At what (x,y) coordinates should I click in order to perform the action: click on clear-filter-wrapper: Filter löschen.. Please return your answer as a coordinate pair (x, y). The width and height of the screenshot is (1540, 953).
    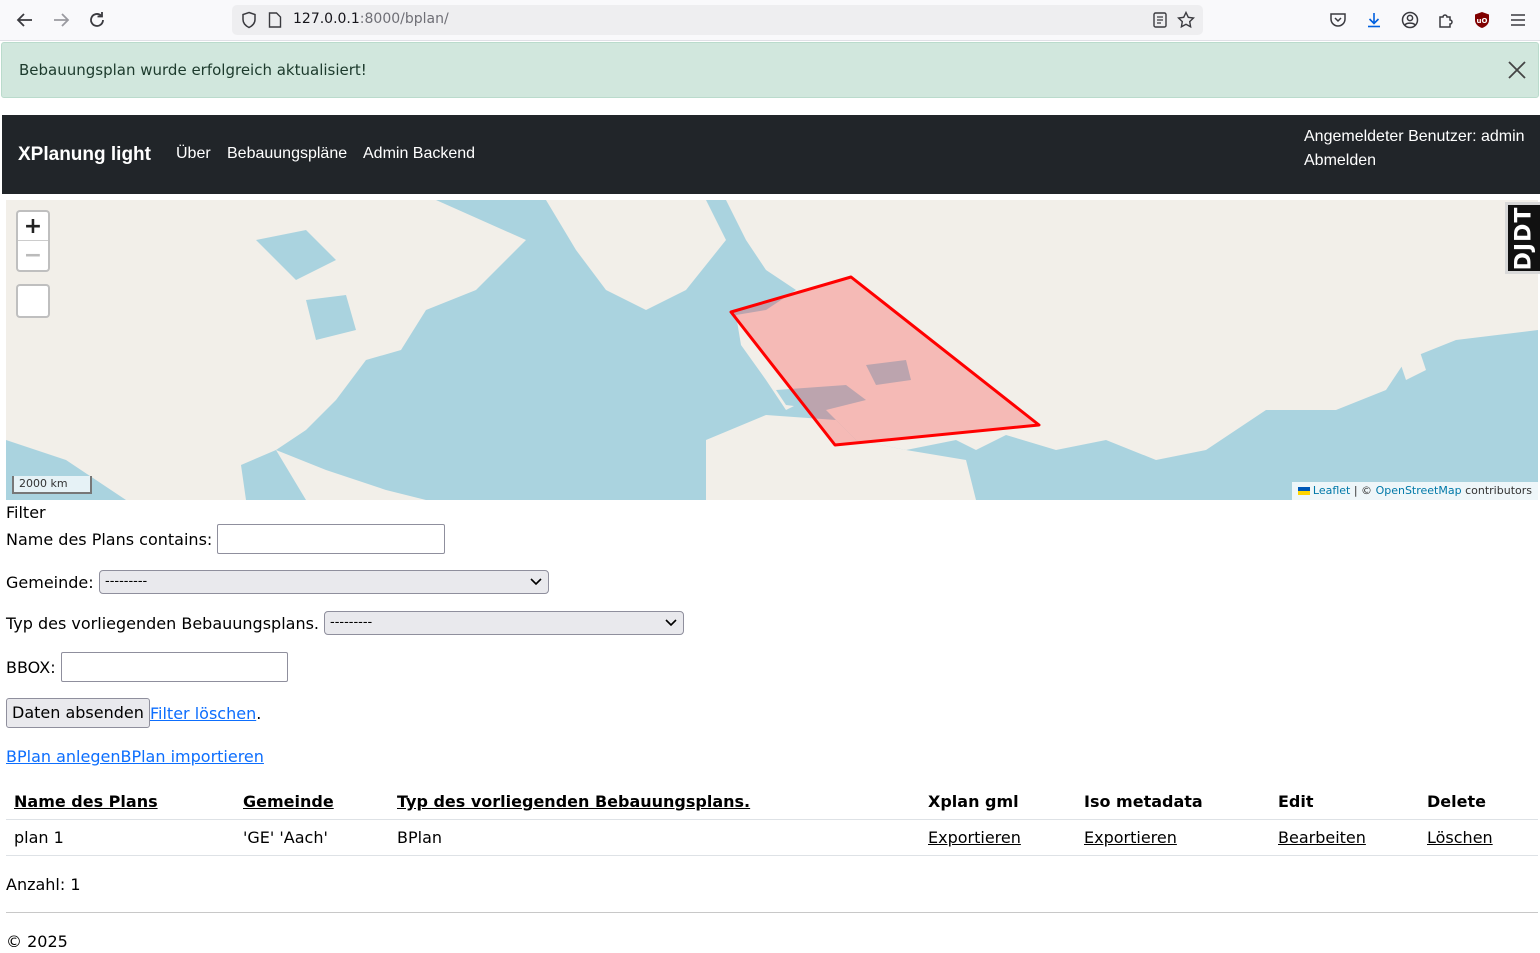
    Looking at the image, I should click on (205, 713).